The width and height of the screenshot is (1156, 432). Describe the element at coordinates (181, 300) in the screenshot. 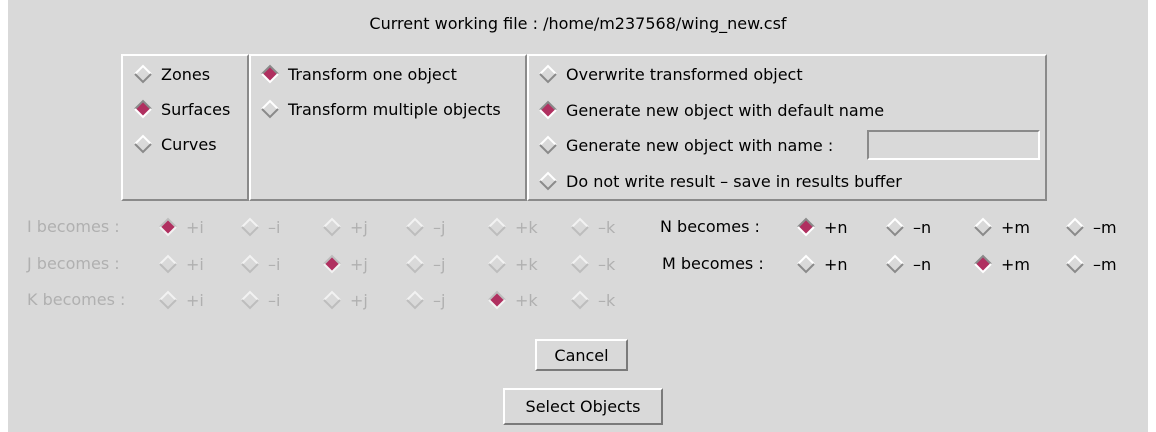

I see `k-map-option-0: +i` at that location.